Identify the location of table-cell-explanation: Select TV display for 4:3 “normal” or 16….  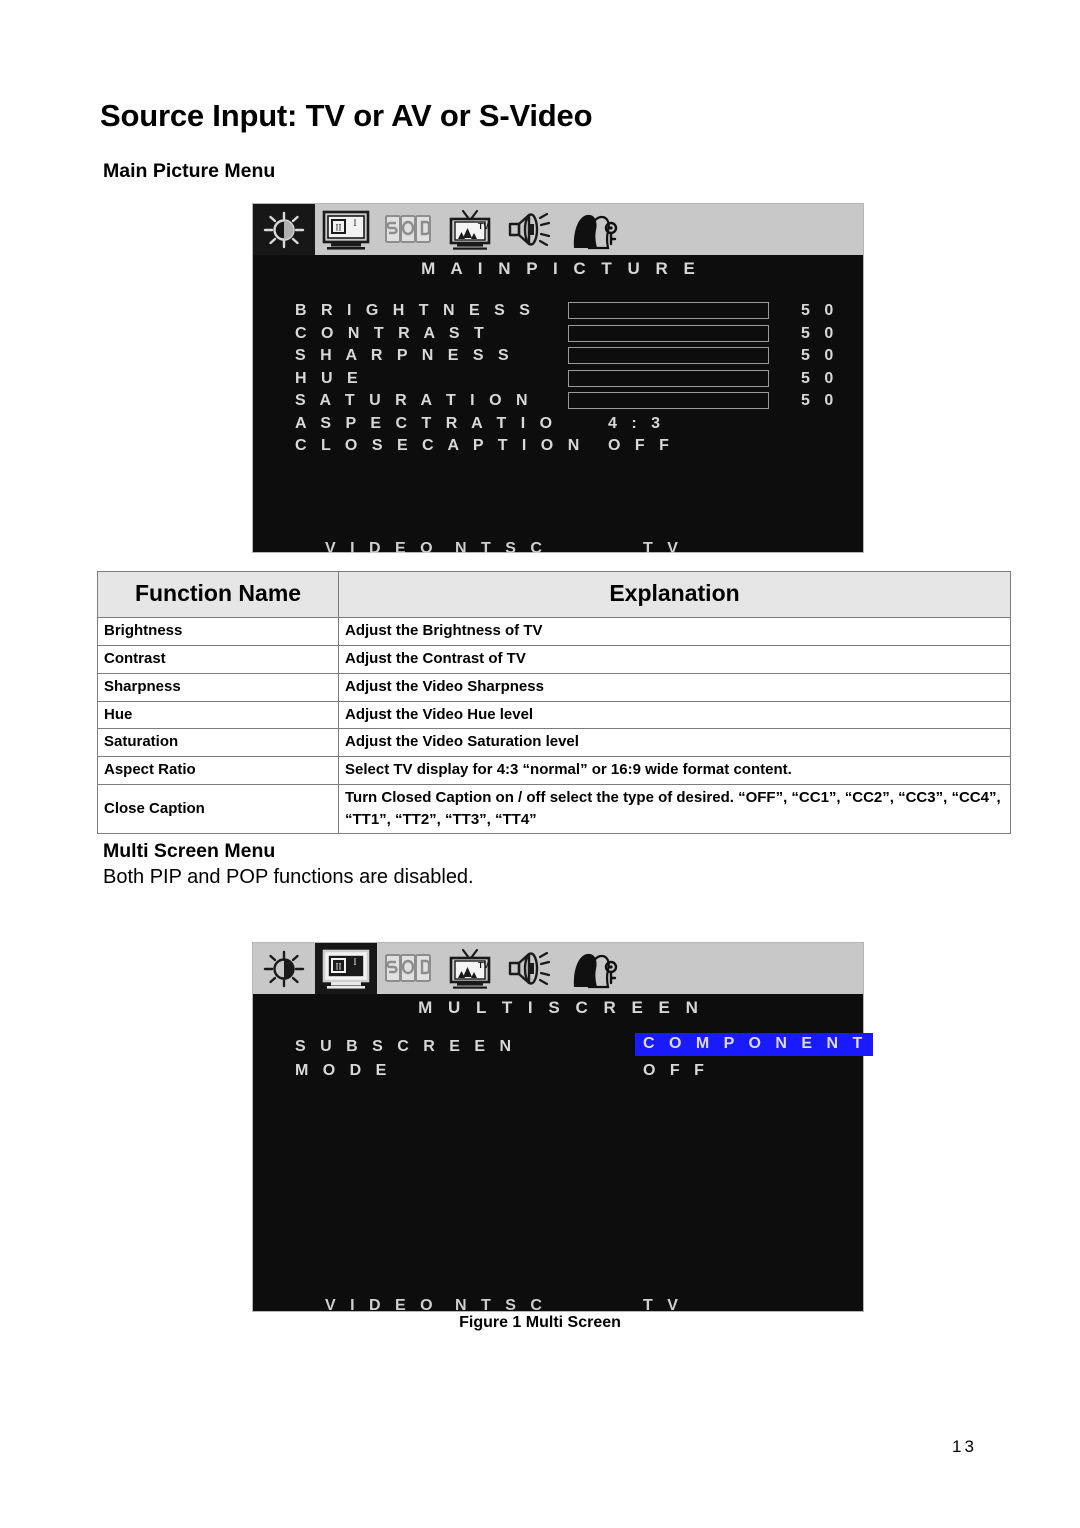
(674, 770).